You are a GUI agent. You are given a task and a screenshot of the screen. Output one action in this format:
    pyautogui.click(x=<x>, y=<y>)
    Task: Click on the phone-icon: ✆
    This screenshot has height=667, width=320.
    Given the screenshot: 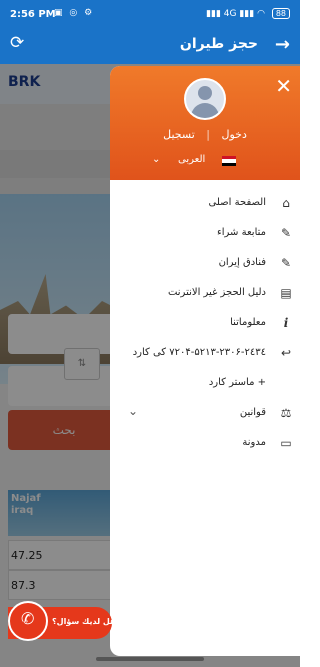 What is the action you would take?
    pyautogui.click(x=28, y=618)
    